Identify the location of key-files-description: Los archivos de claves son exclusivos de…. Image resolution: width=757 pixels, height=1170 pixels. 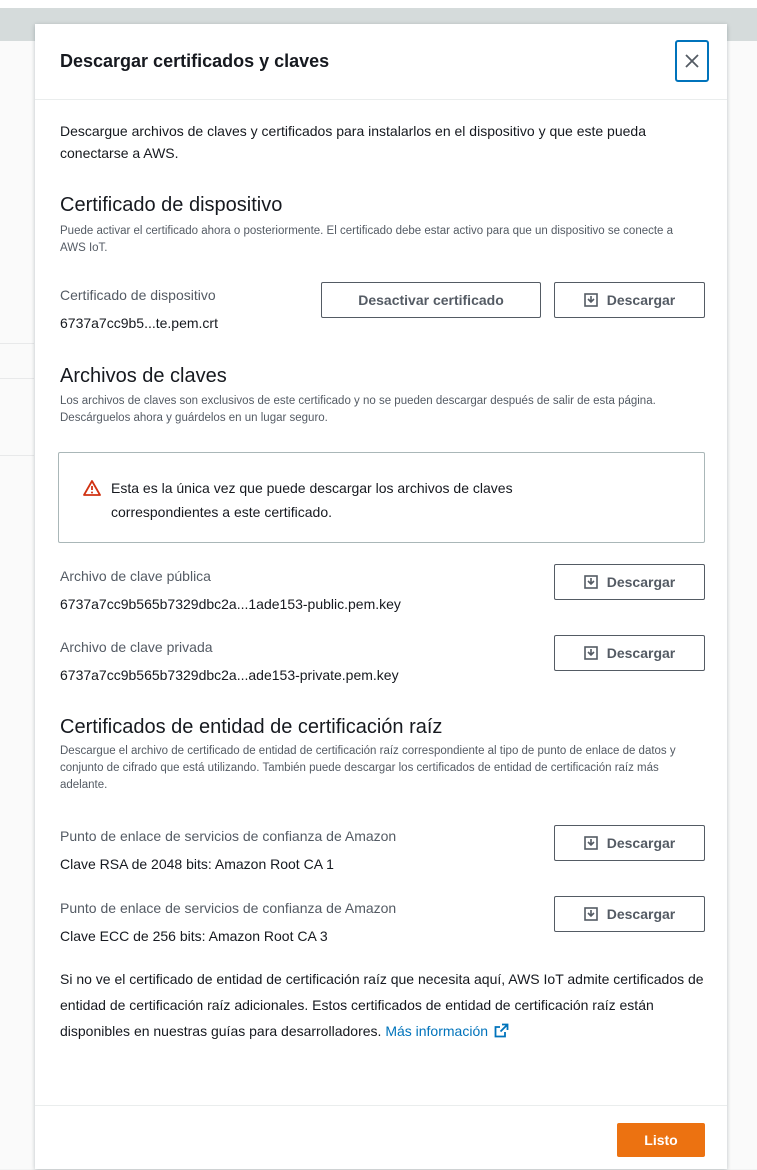
(358, 409).